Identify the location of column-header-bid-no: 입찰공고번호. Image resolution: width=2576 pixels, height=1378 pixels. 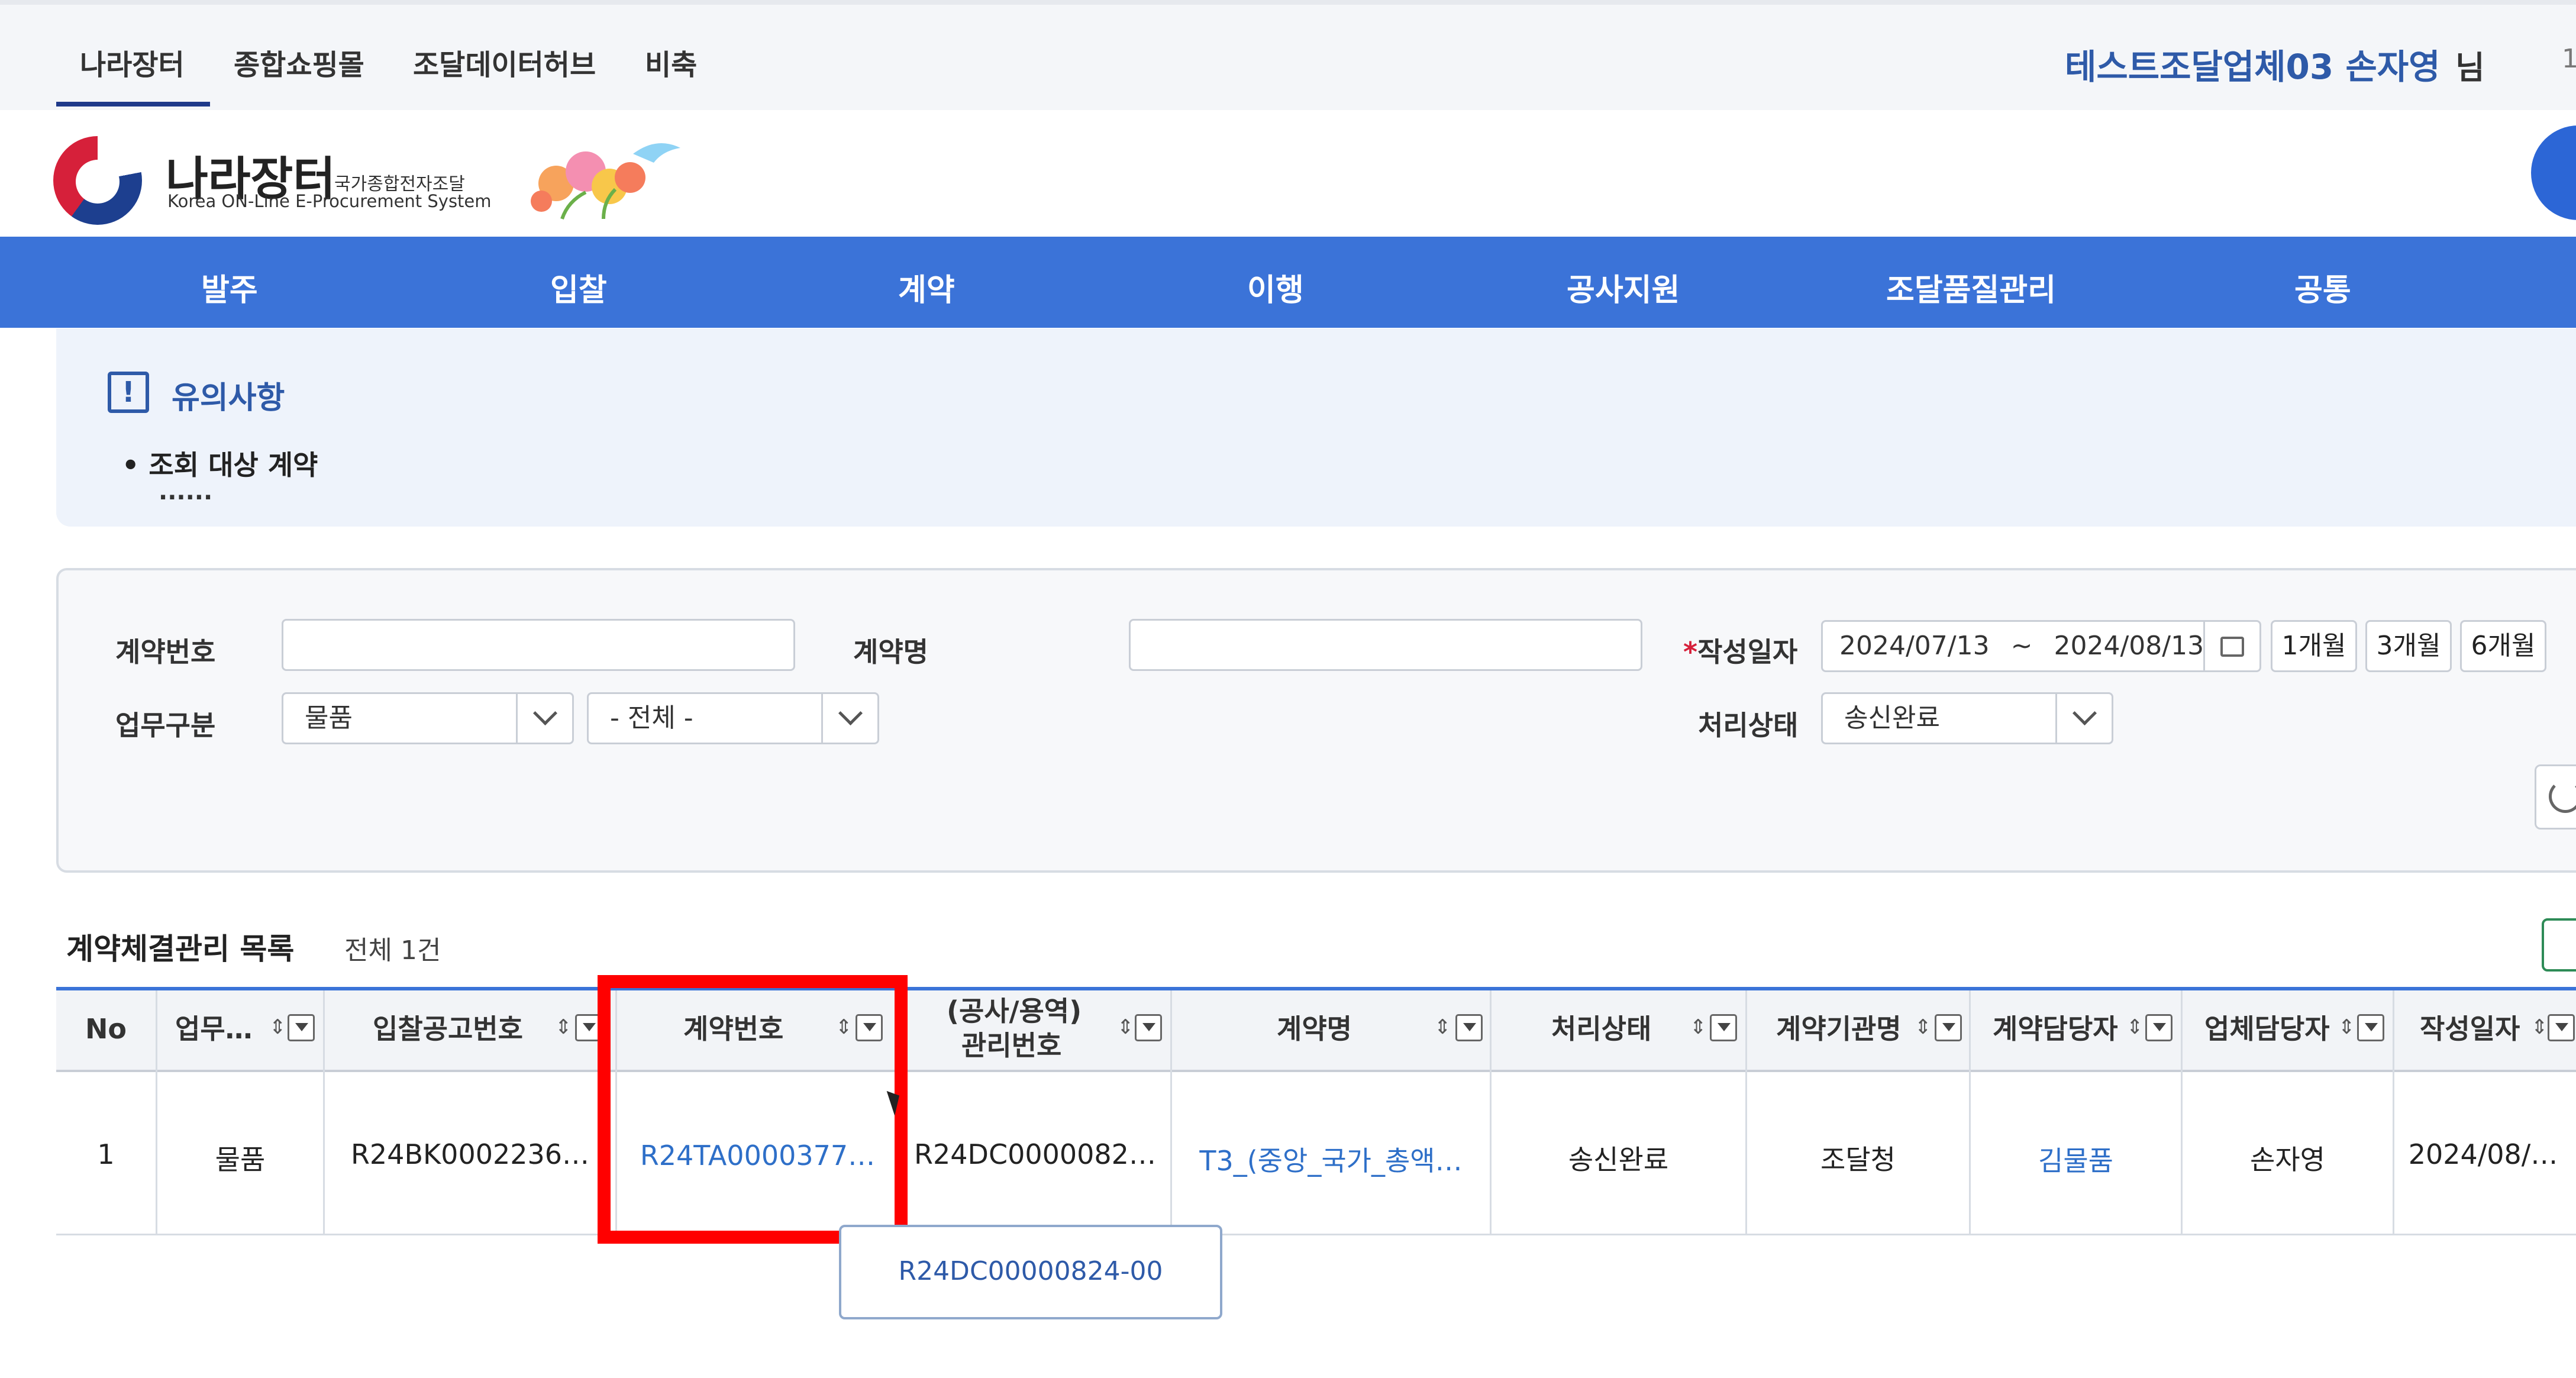
(448, 1029).